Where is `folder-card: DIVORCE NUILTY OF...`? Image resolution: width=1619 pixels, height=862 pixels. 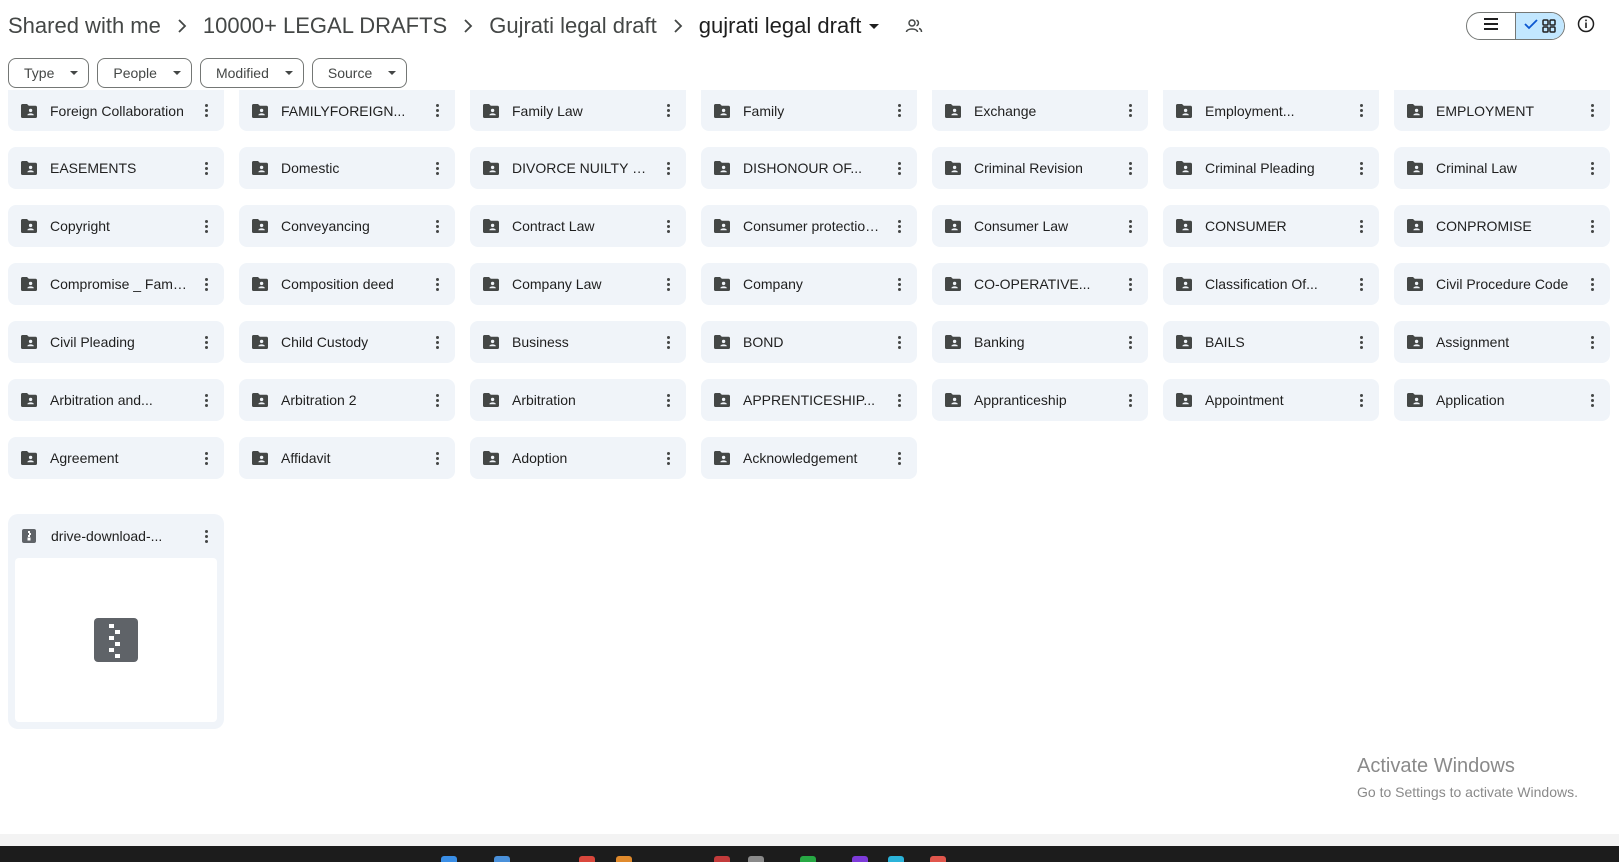 folder-card: DIVORCE NUILTY OF... is located at coordinates (578, 168).